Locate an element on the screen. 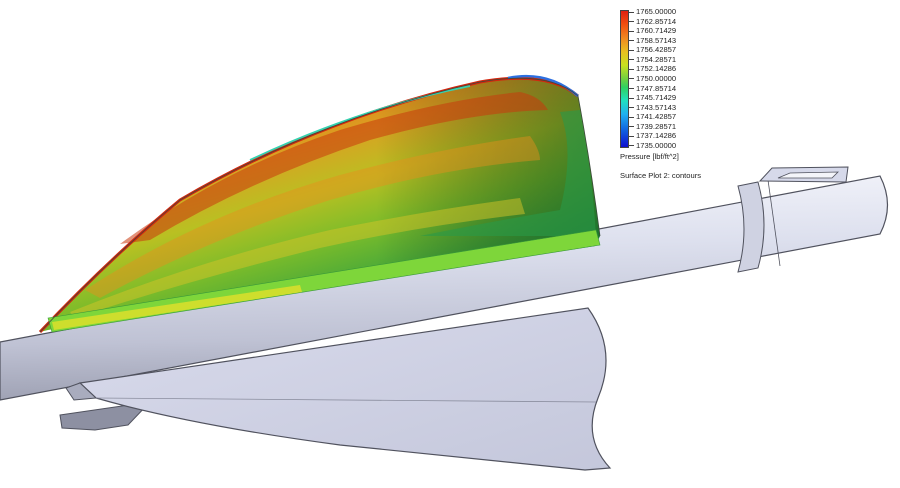  legend-tick: 1750.00000 is located at coordinates (652, 79).